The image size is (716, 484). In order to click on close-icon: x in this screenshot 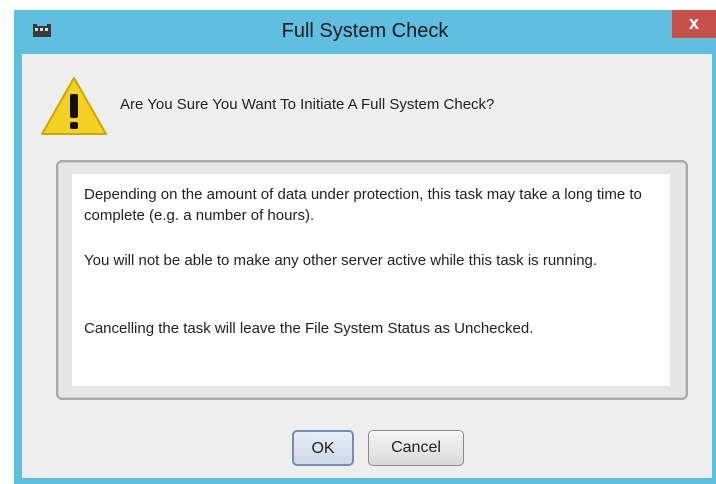, I will do `click(693, 23)`.